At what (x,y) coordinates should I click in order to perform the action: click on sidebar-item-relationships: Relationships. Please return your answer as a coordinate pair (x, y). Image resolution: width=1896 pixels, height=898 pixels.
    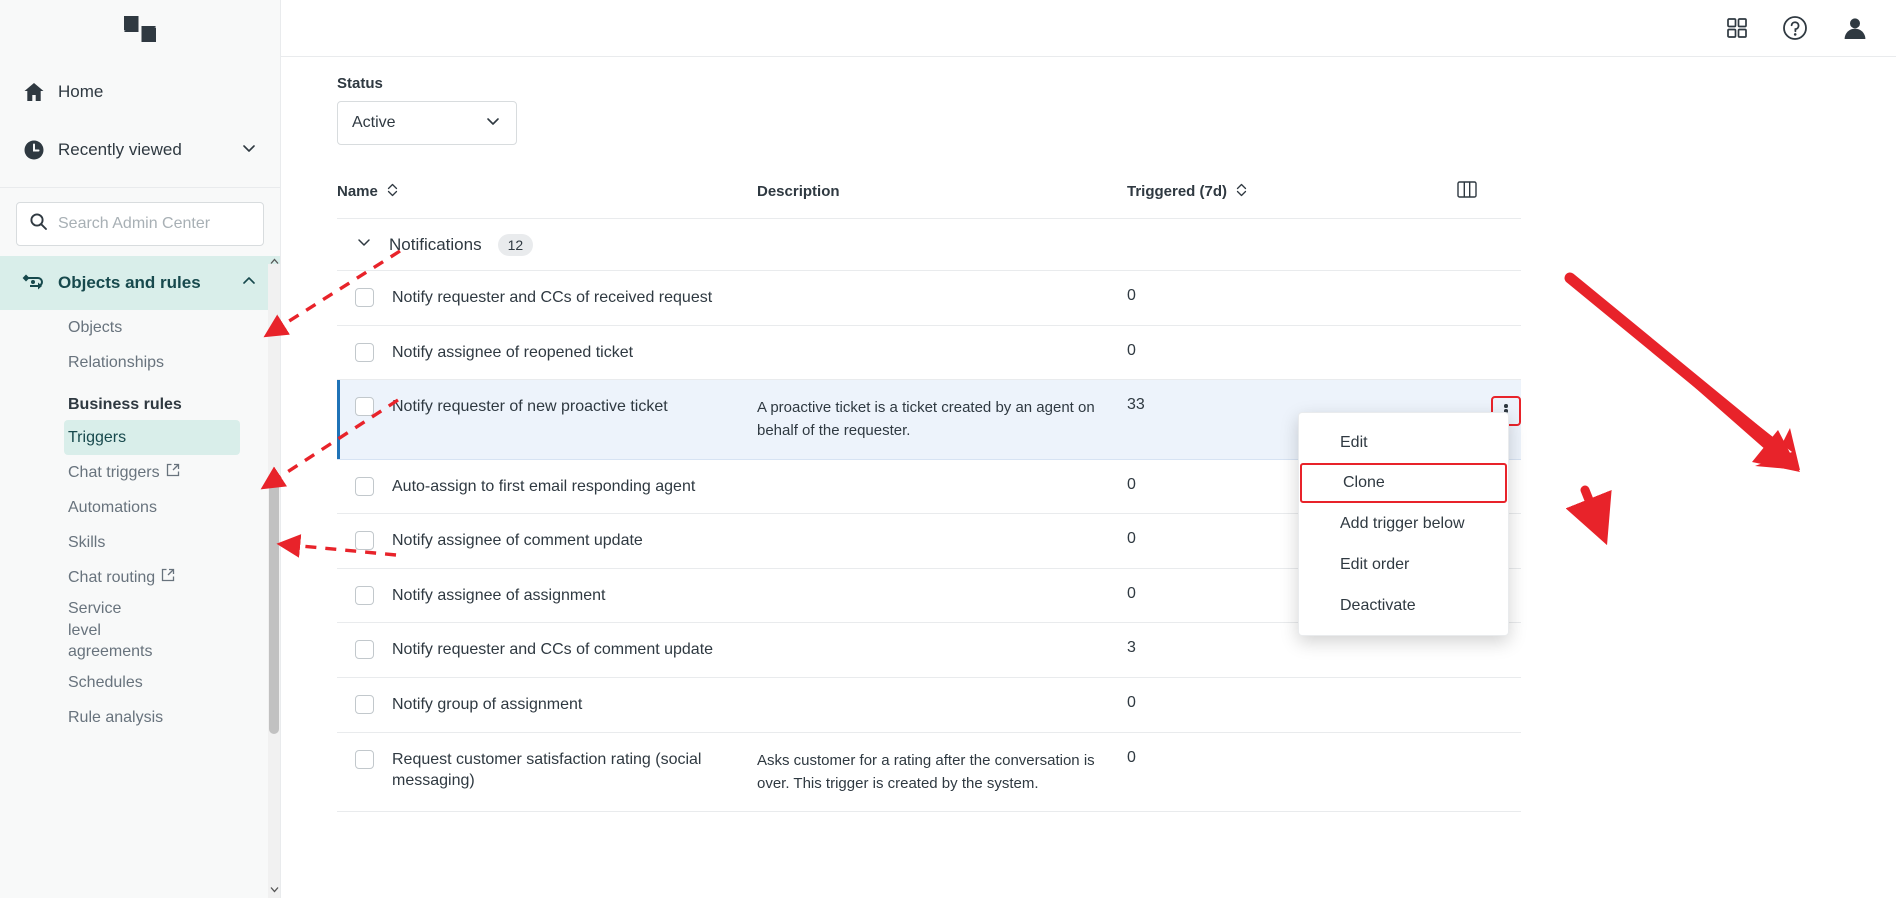
    Looking at the image, I should click on (140, 362).